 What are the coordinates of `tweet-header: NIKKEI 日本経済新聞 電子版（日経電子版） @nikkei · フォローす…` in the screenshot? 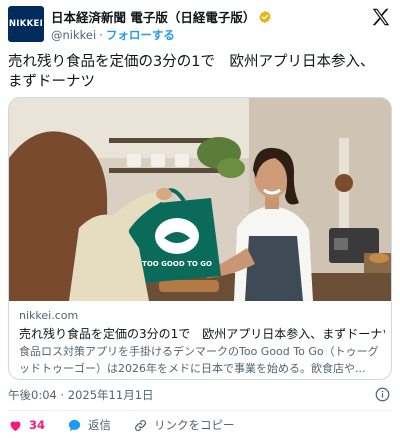 It's located at (200, 26).